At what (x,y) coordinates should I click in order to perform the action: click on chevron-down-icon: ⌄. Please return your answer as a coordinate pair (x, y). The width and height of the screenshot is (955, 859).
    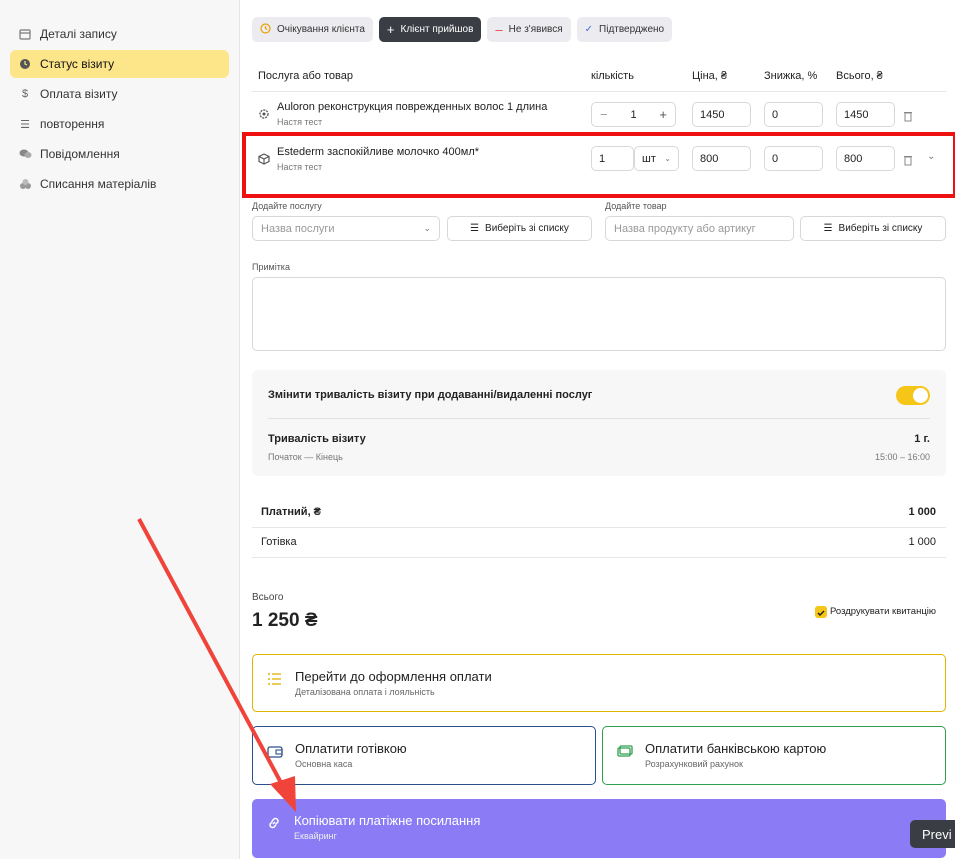
    Looking at the image, I should click on (427, 228).